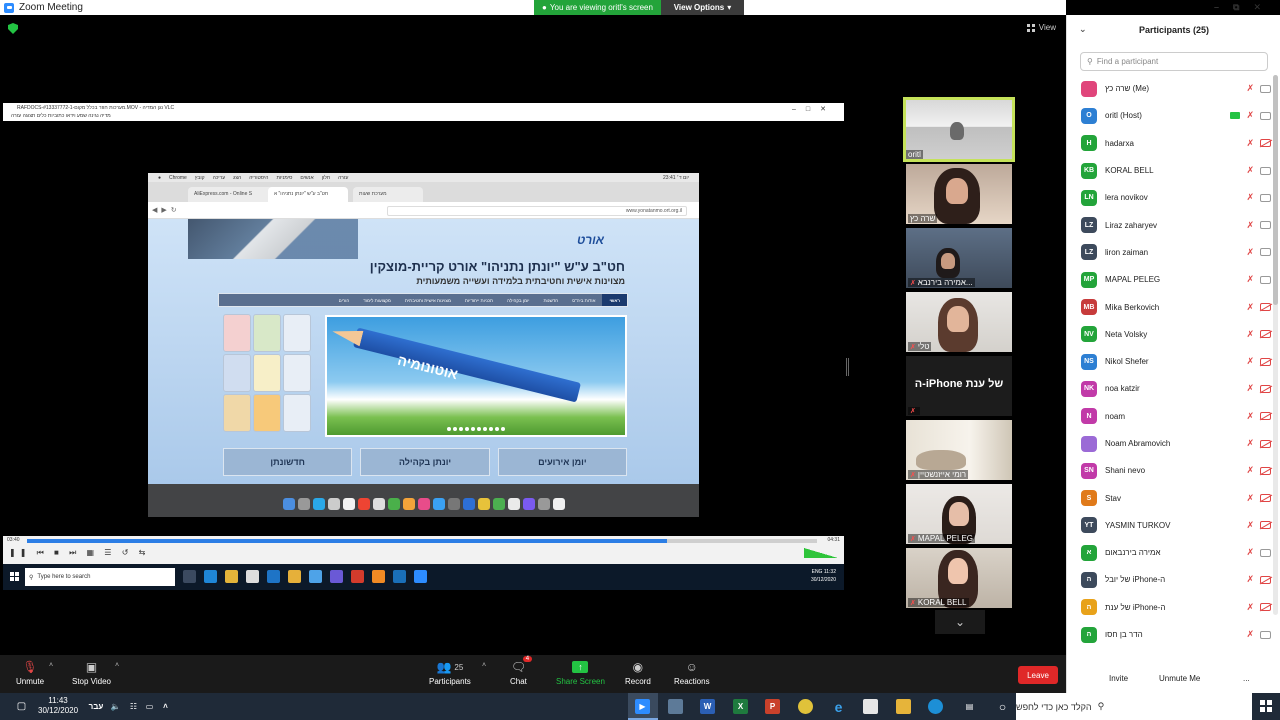  Describe the element at coordinates (58, 706) in the screenshot. I see `system-clock: 11:43 30/12/2020` at that location.